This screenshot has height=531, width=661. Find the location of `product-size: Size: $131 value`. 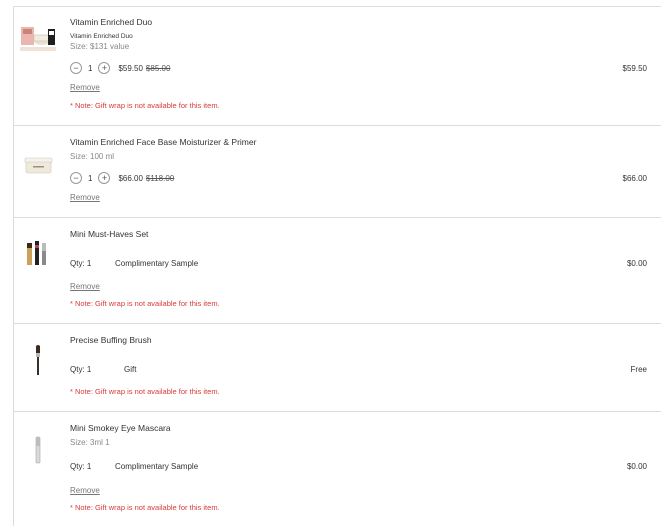

product-size: Size: $131 value is located at coordinates (100, 46).